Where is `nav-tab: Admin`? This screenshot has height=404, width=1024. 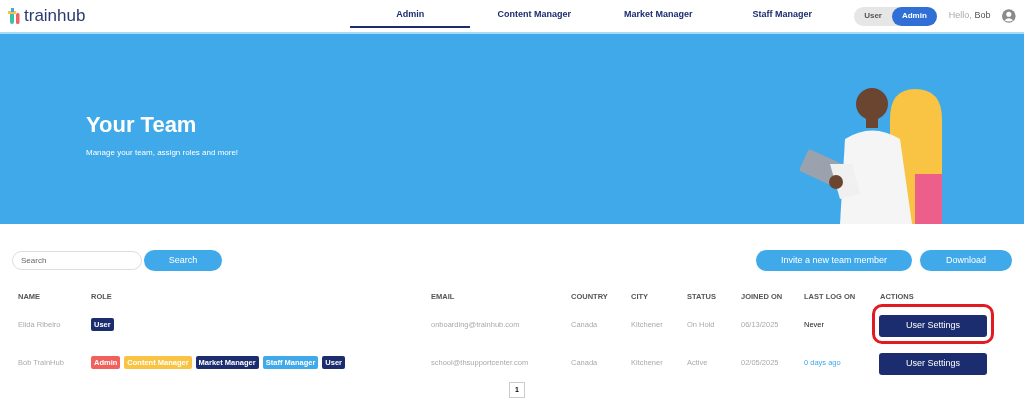 nav-tab: Admin is located at coordinates (410, 16).